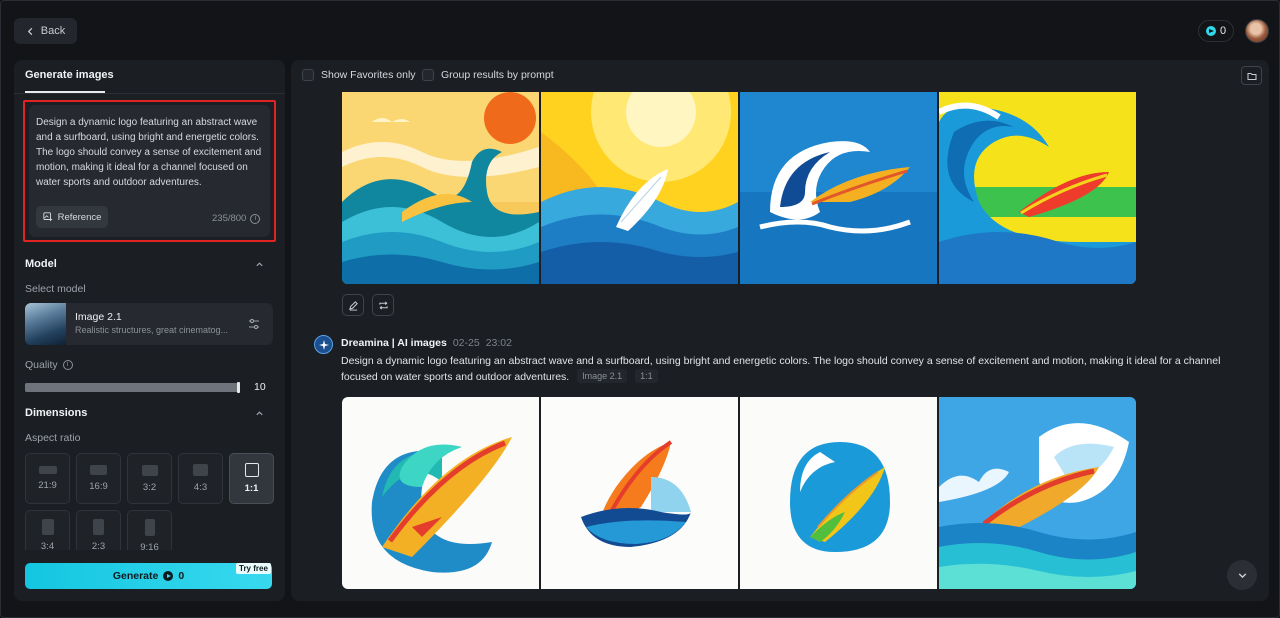  What do you see at coordinates (149, 478) in the screenshot?
I see `ratio-option: 3:2` at bounding box center [149, 478].